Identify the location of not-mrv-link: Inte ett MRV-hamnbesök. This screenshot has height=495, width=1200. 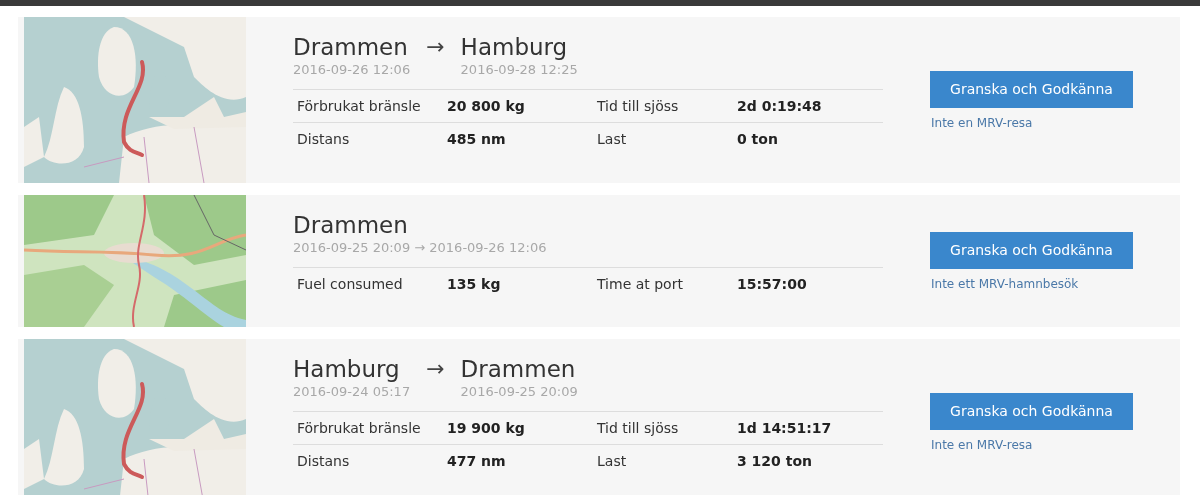
(1031, 283).